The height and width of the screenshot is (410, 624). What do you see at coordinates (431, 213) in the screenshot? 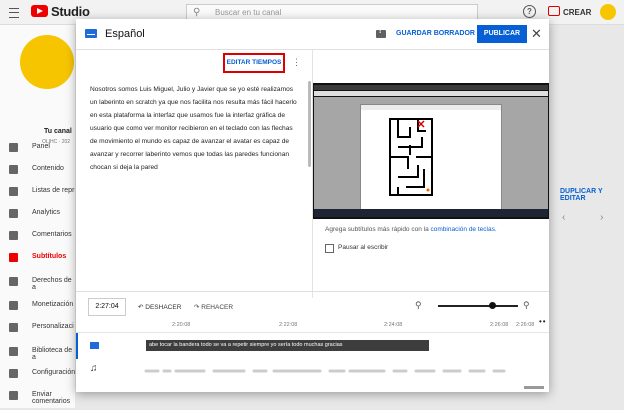
I see `video-taskbar` at bounding box center [431, 213].